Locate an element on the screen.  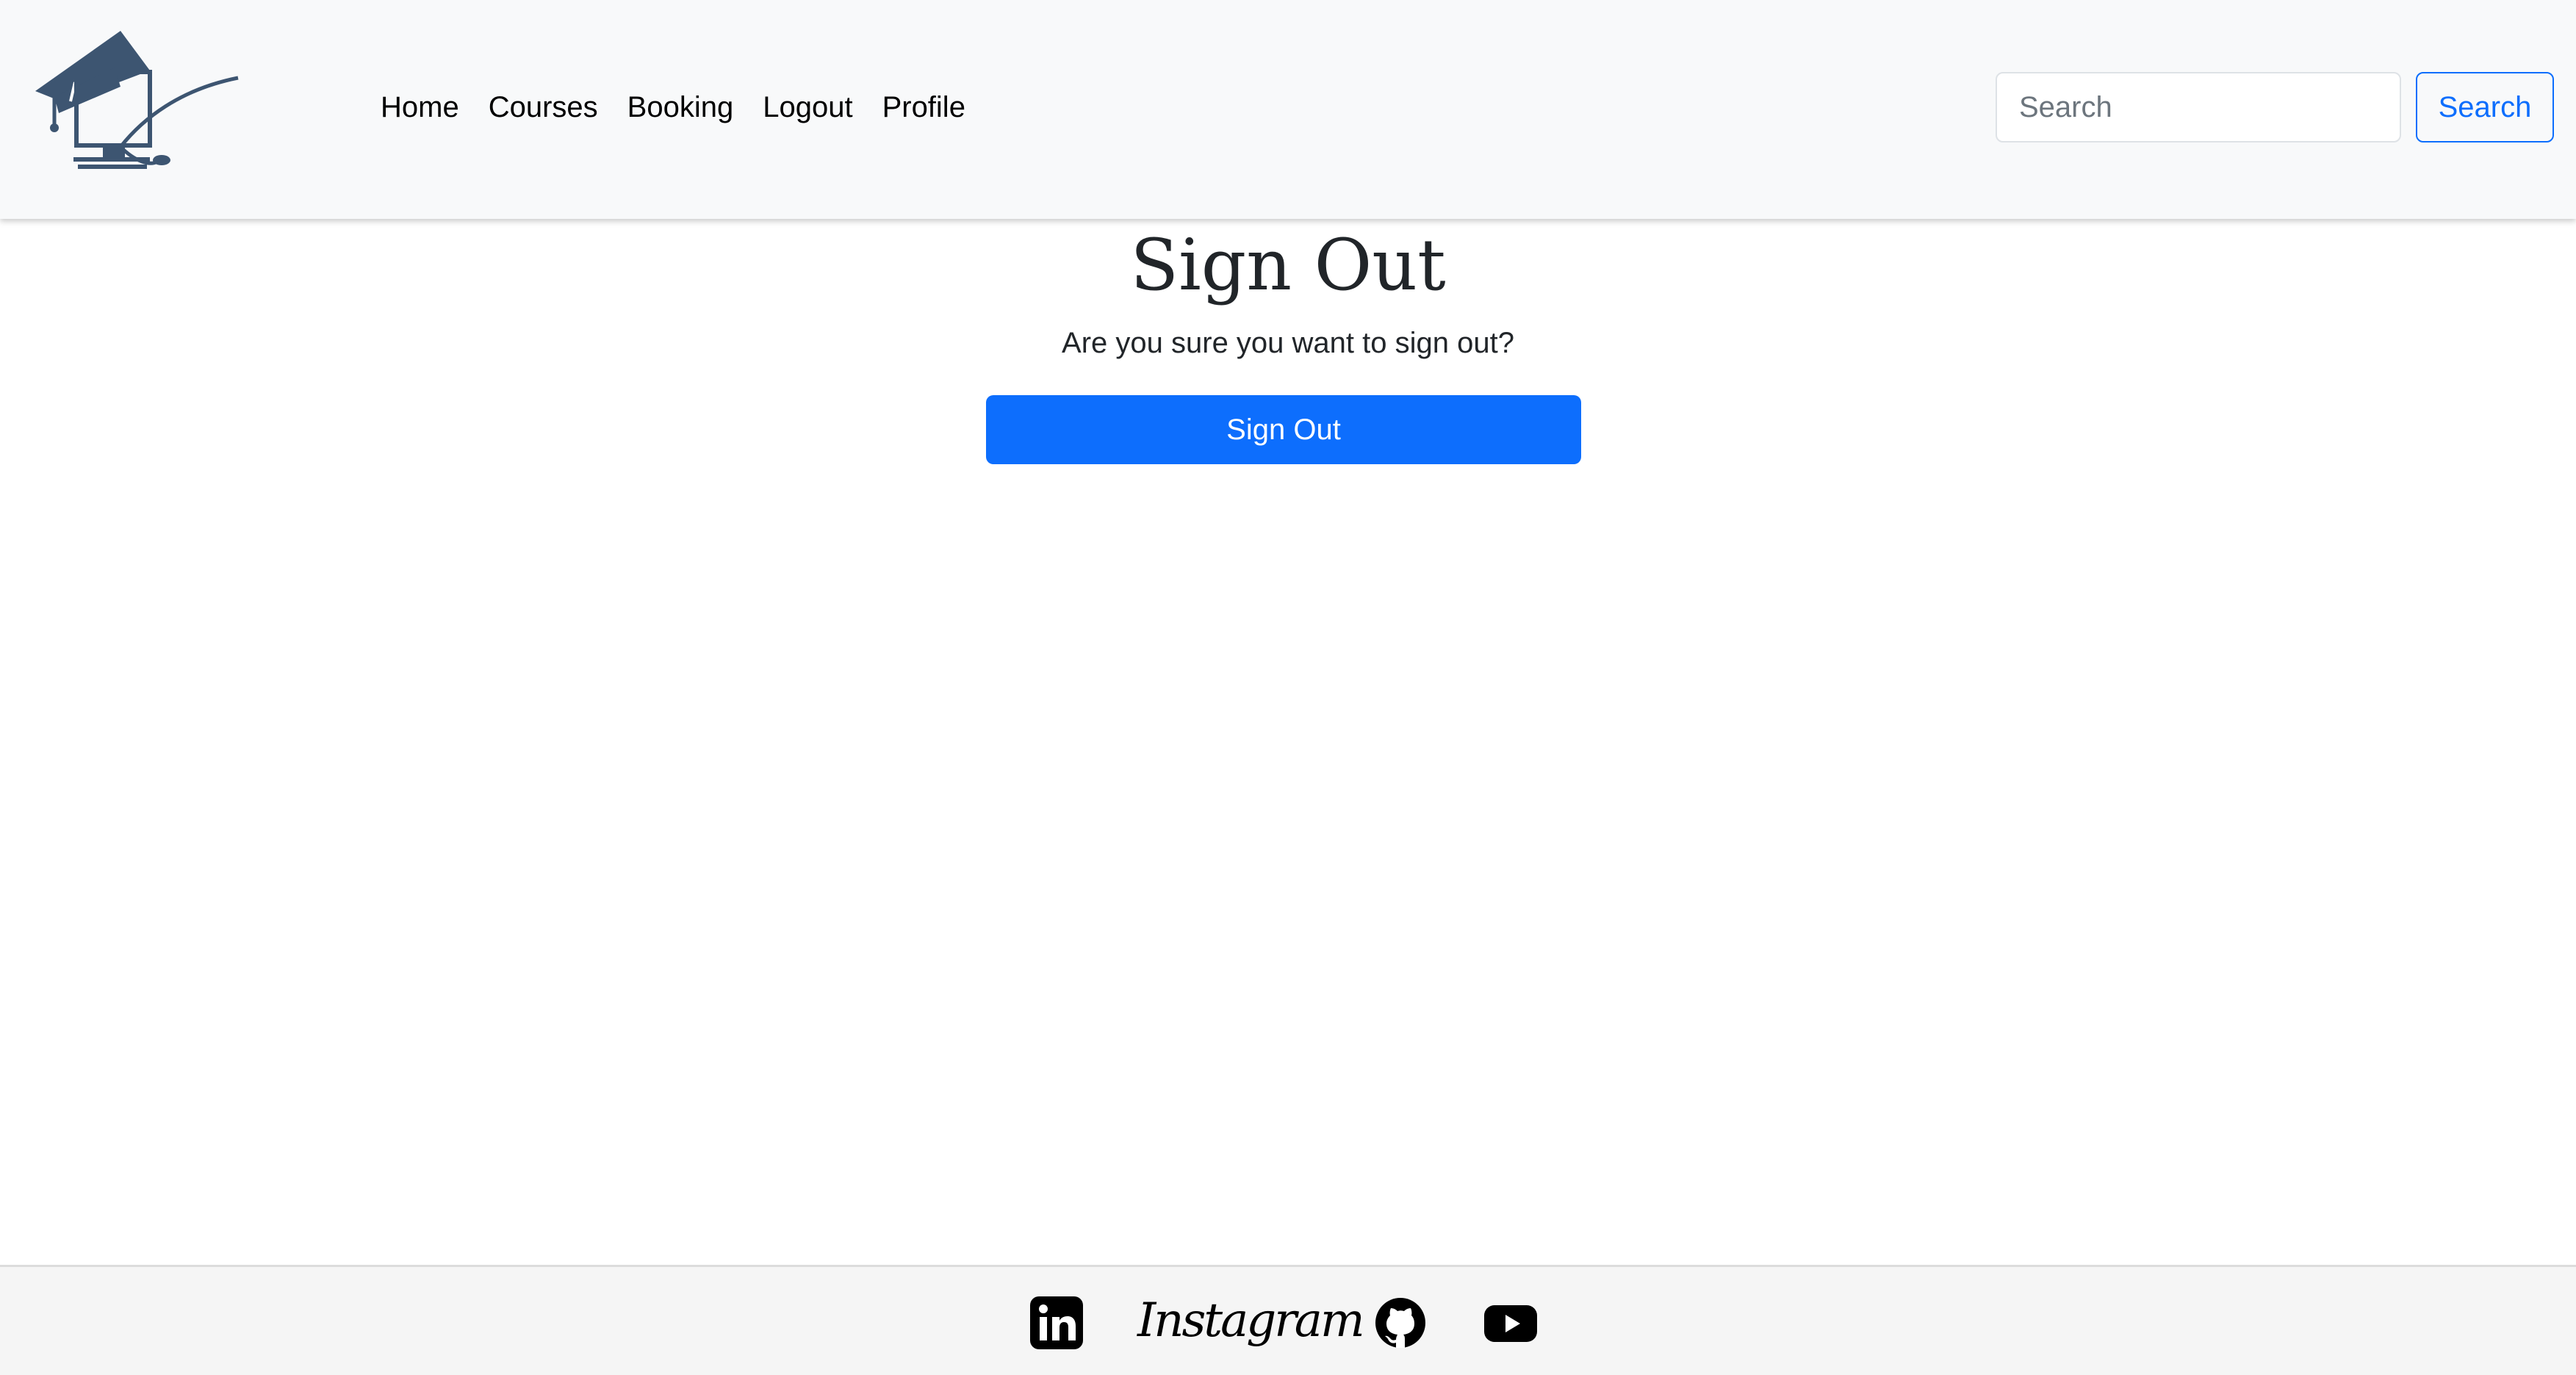
github-icon is located at coordinates (1400, 1322).